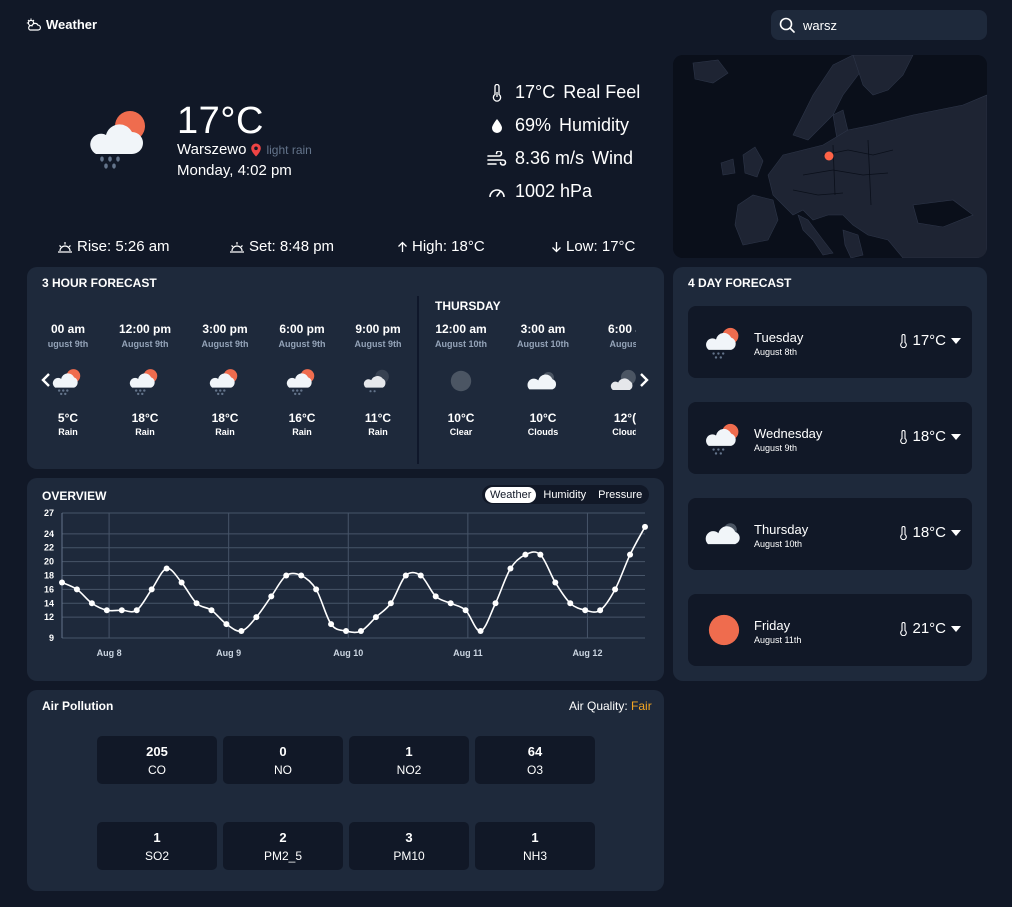 The image size is (1012, 907). I want to click on hourly-item: 9:00 pm August 9th 11°C Rain, so click(378, 379).